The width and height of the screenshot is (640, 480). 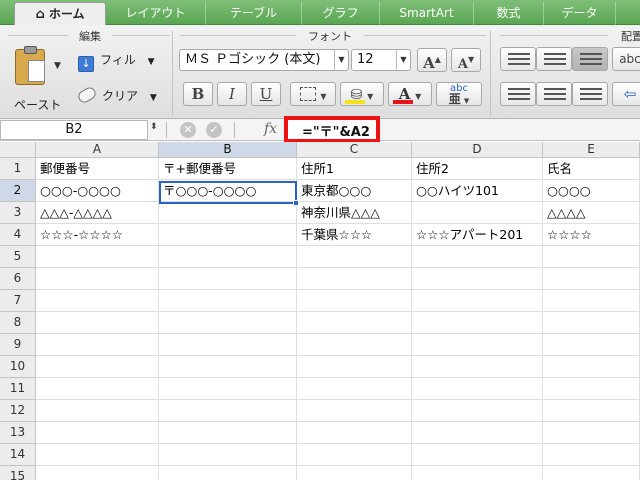 I want to click on cell-b10, so click(x=228, y=367).